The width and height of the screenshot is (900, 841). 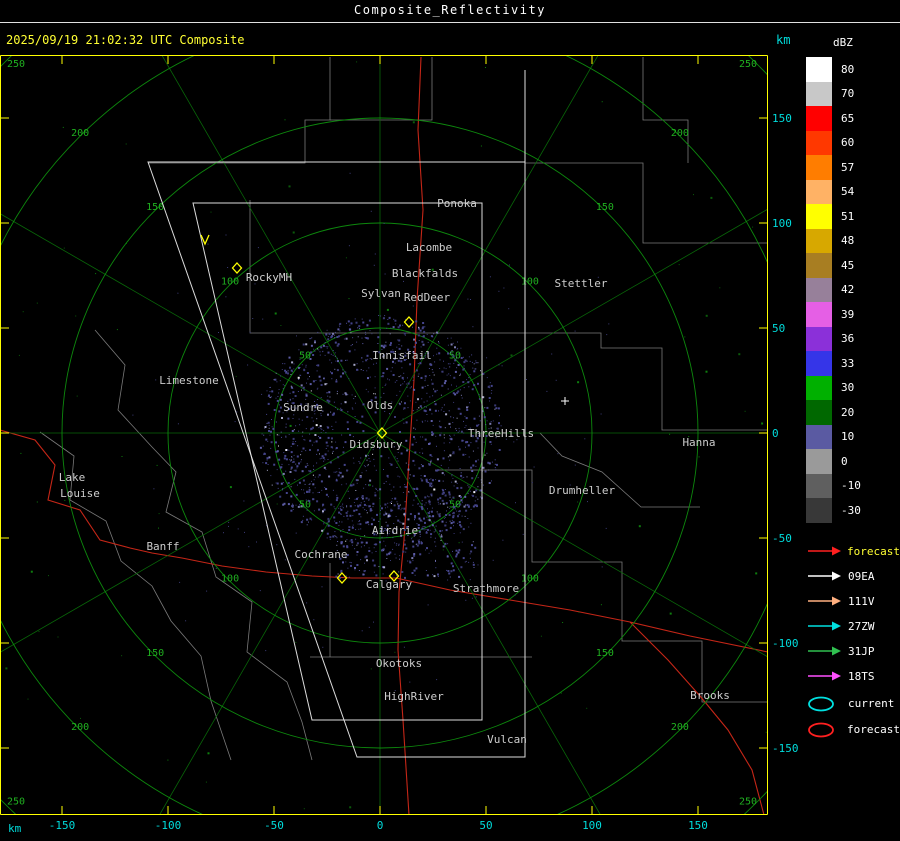 What do you see at coordinates (848, 388) in the screenshot?
I see `dbz-value: 30` at bounding box center [848, 388].